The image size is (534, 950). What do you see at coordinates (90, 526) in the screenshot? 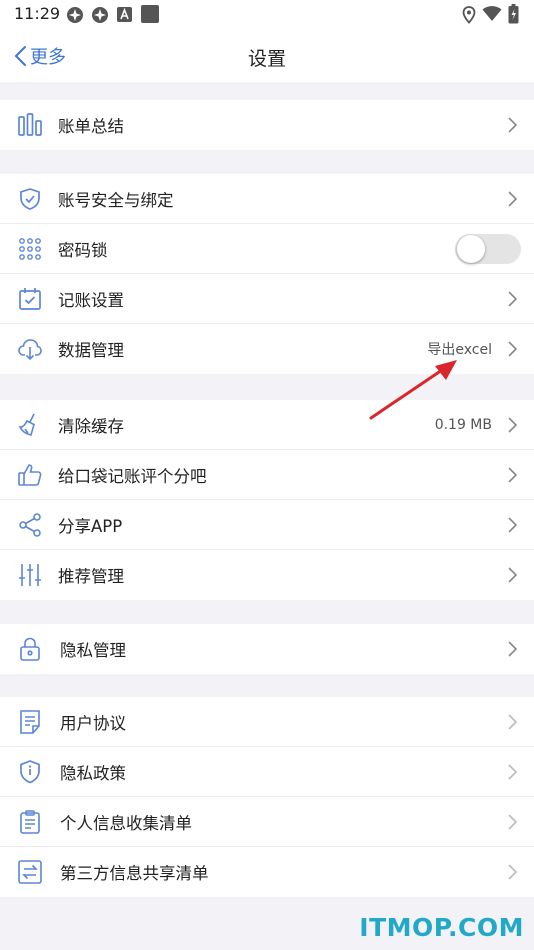
I see `list-item-label: 分享APP` at bounding box center [90, 526].